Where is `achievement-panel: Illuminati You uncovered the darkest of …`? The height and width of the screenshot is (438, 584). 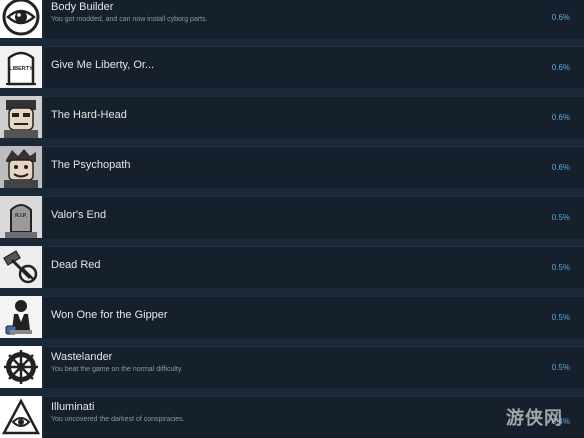 achievement-panel: Illuminati You uncovered the darkest of … is located at coordinates (314, 417).